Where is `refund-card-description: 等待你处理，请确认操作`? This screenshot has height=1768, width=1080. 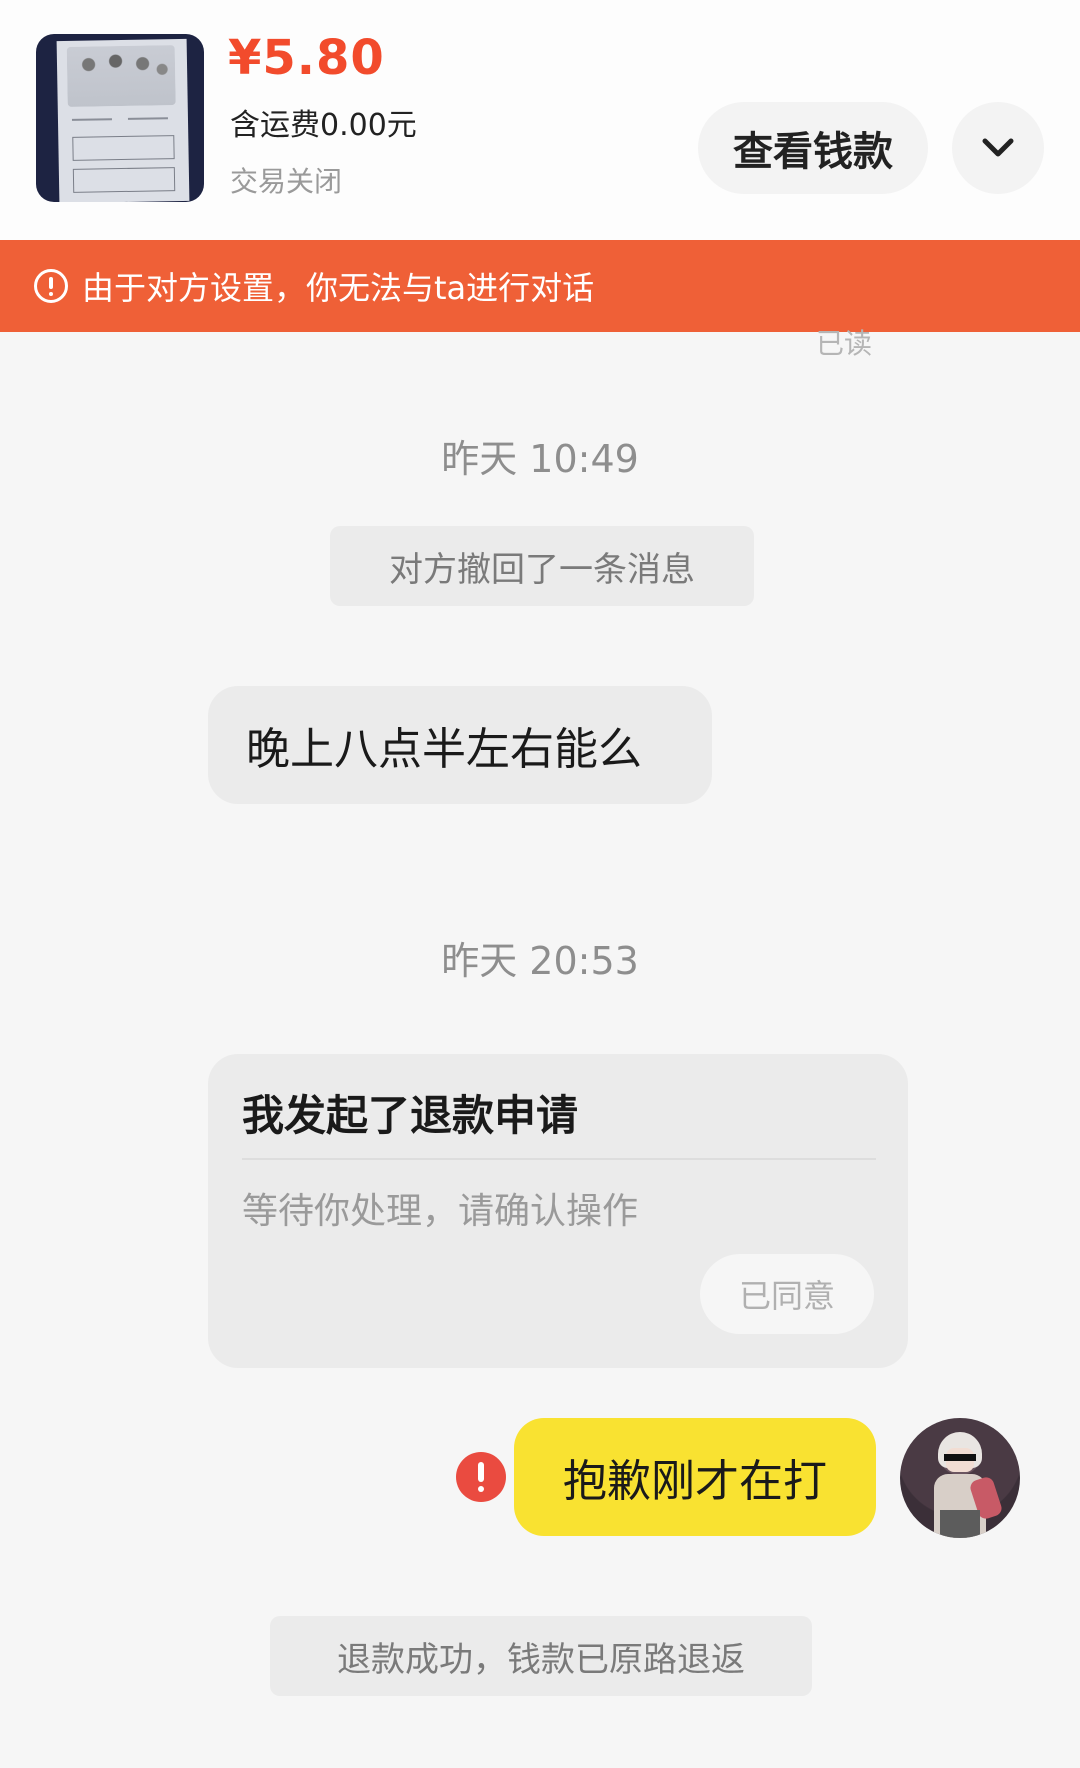
refund-card-description: 等待你处理，请确认操作 is located at coordinates (440, 1211).